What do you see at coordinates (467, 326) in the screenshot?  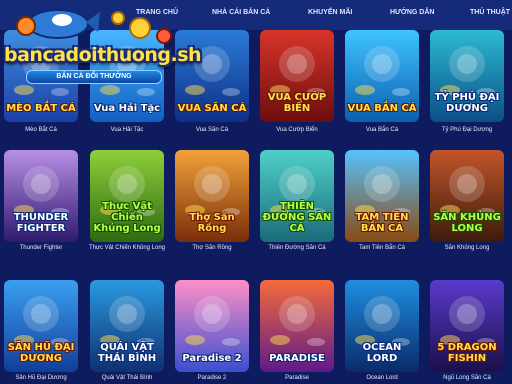 I see `game-card: 5 DRAGON FISHIN` at bounding box center [467, 326].